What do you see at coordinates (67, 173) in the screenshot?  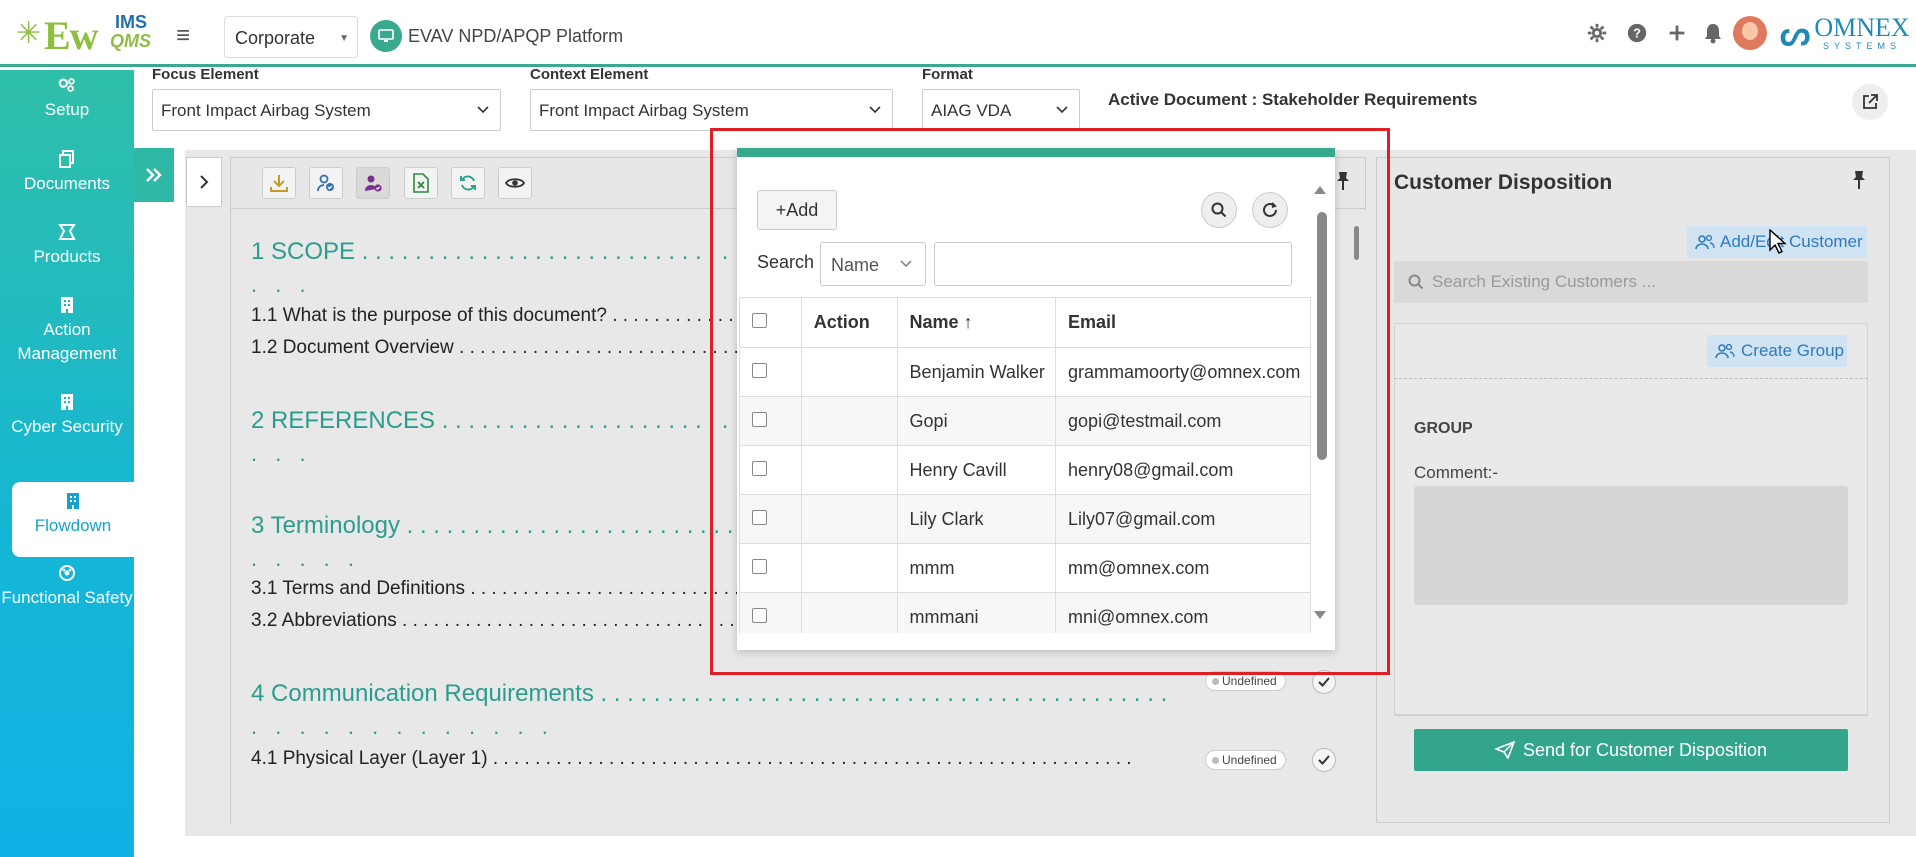 I see `sidebar-item-documents: Documents` at bounding box center [67, 173].